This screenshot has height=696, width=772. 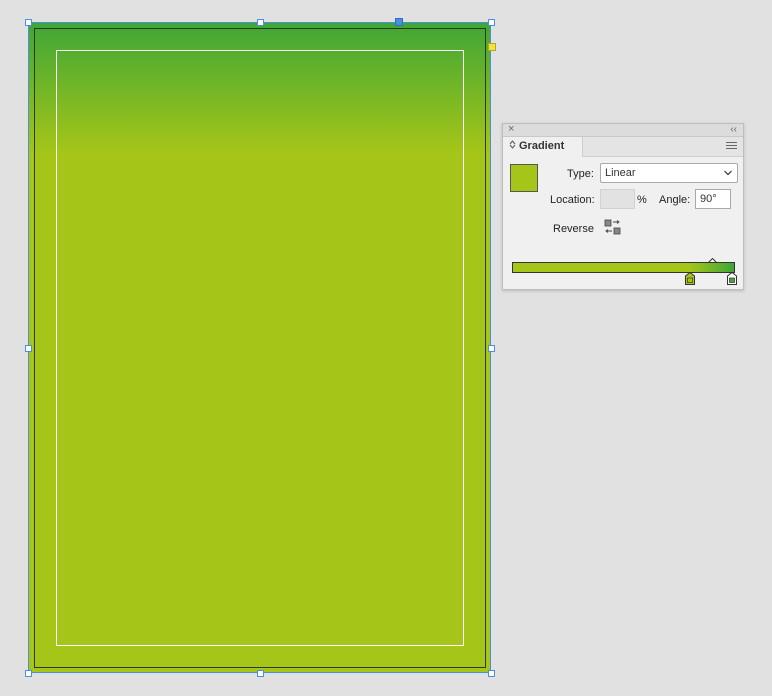 I want to click on reverse-label: Reverse, so click(x=573, y=229).